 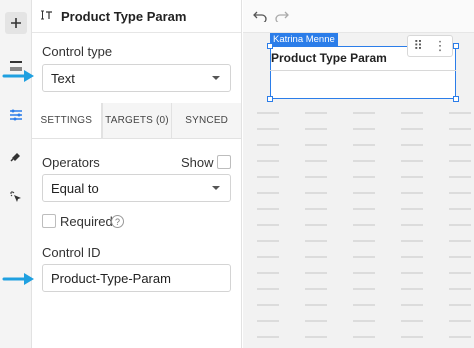 What do you see at coordinates (49, 221) in the screenshot?
I see `required-checkbox` at bounding box center [49, 221].